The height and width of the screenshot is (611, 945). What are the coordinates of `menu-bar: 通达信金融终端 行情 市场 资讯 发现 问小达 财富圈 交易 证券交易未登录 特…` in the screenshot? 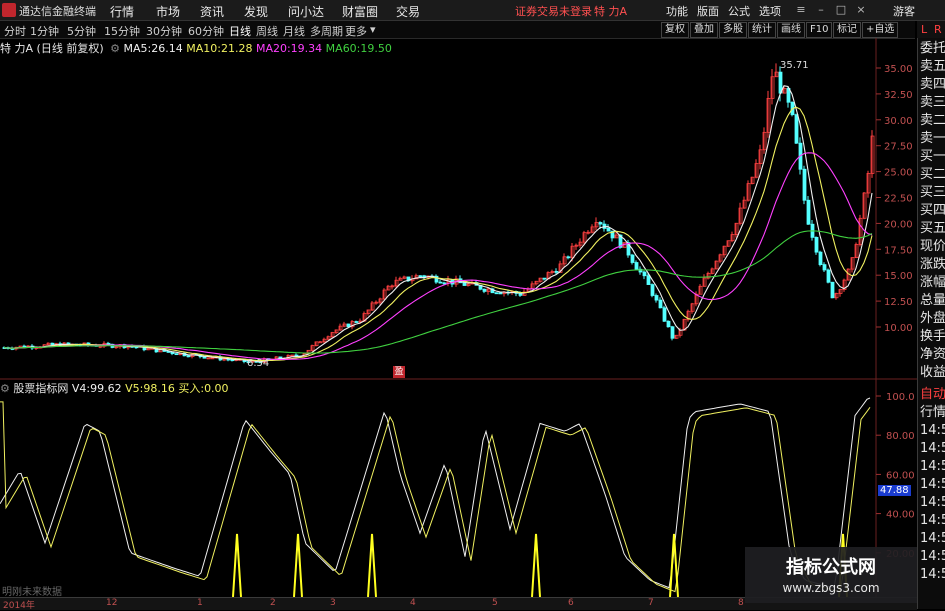 It's located at (472, 10).